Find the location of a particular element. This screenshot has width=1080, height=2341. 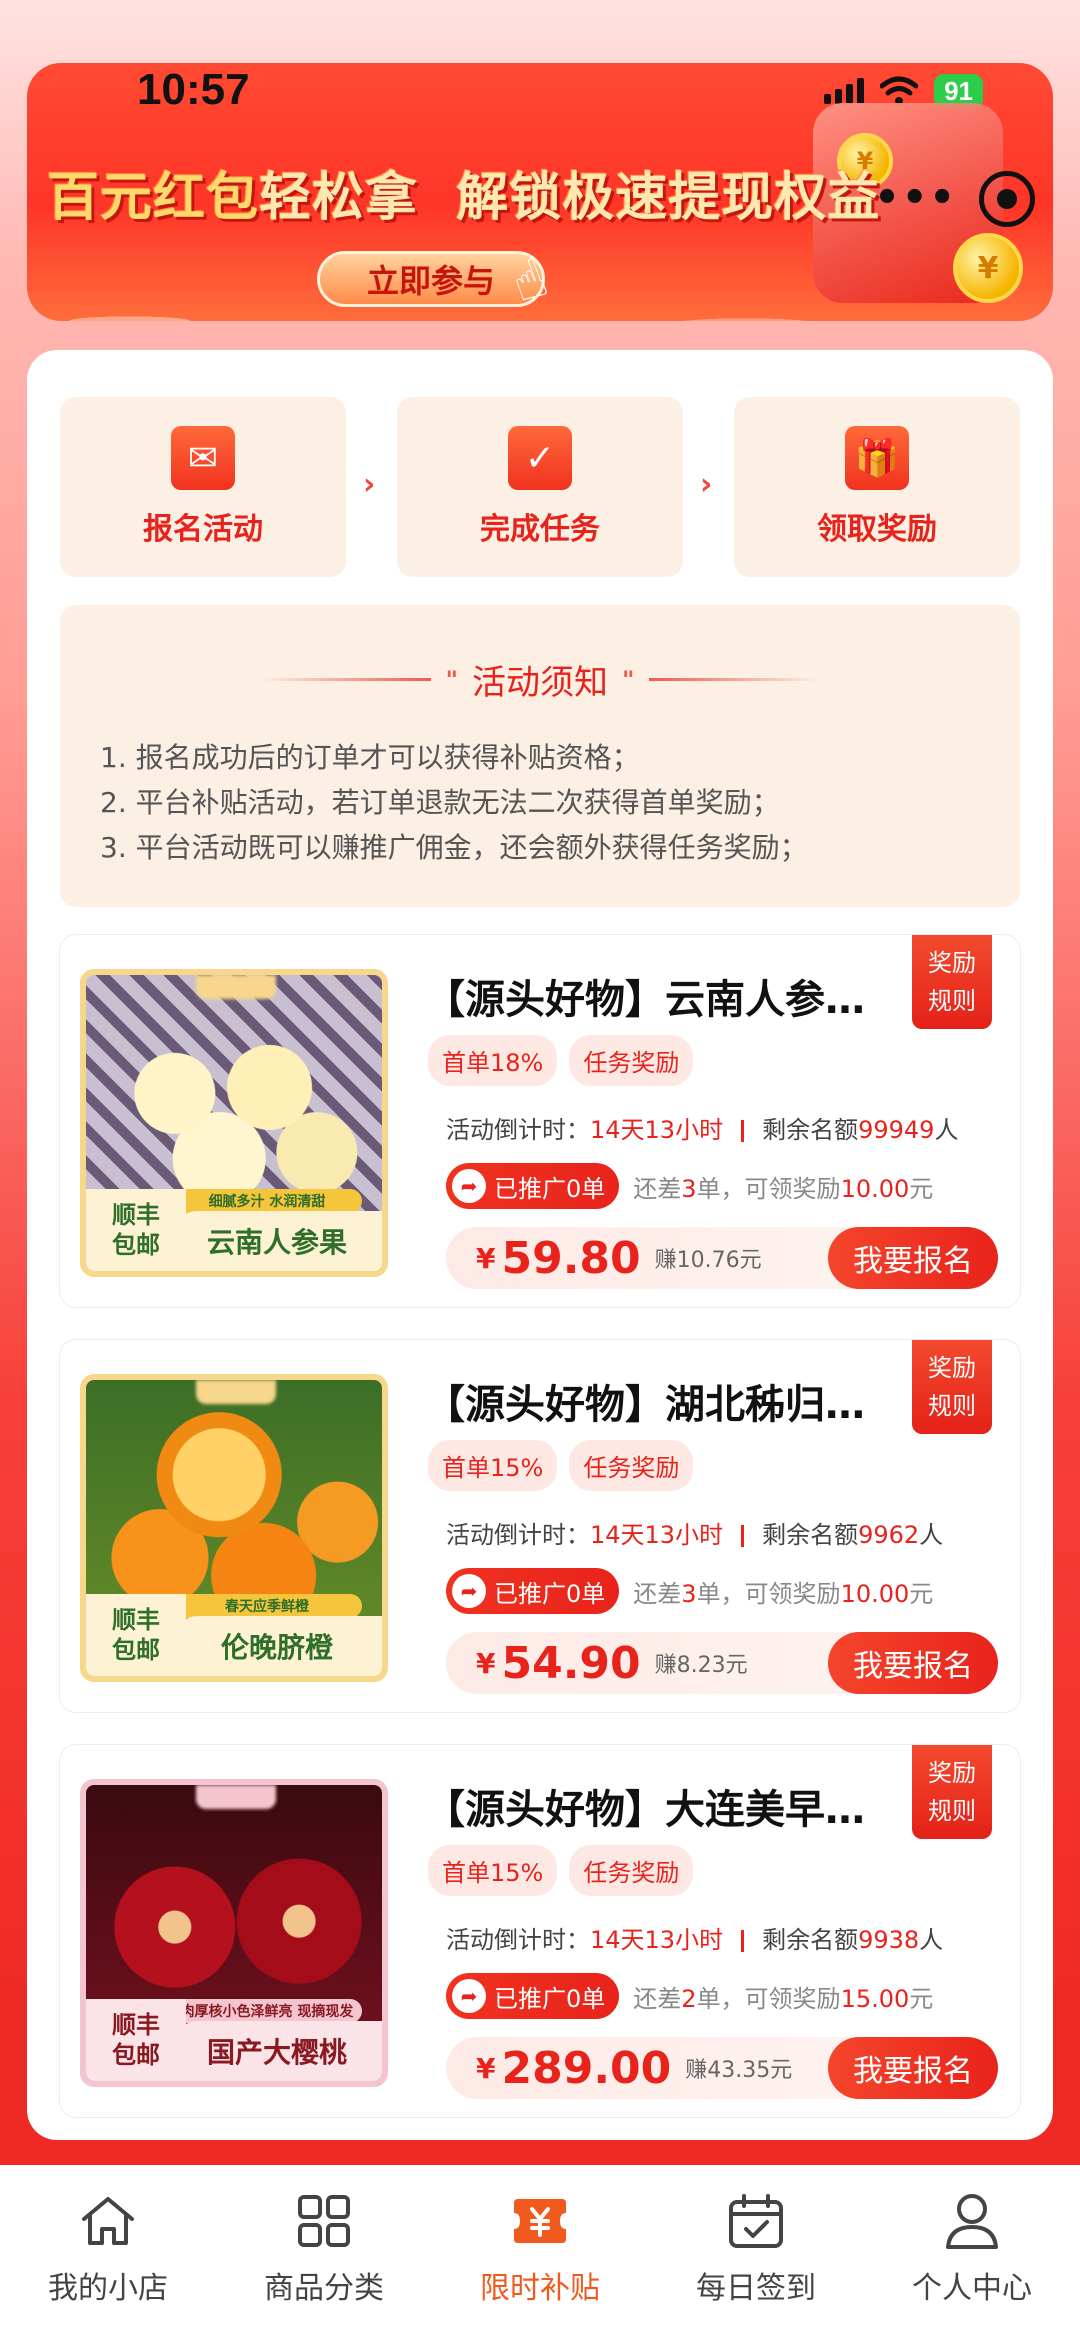

price-row: ¥ 289.00 赚43.35元 我要报名 is located at coordinates (722, 2068).